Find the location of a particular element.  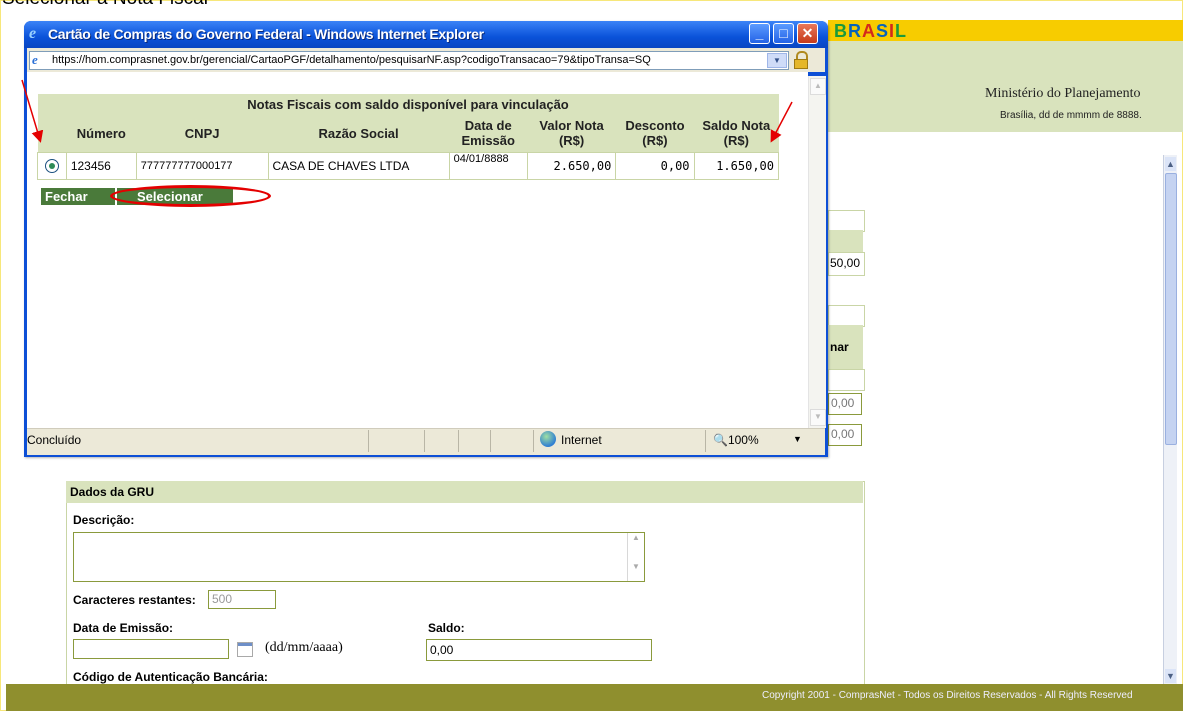

ministry-title: Ministério do Planejamento is located at coordinates (1063, 93).